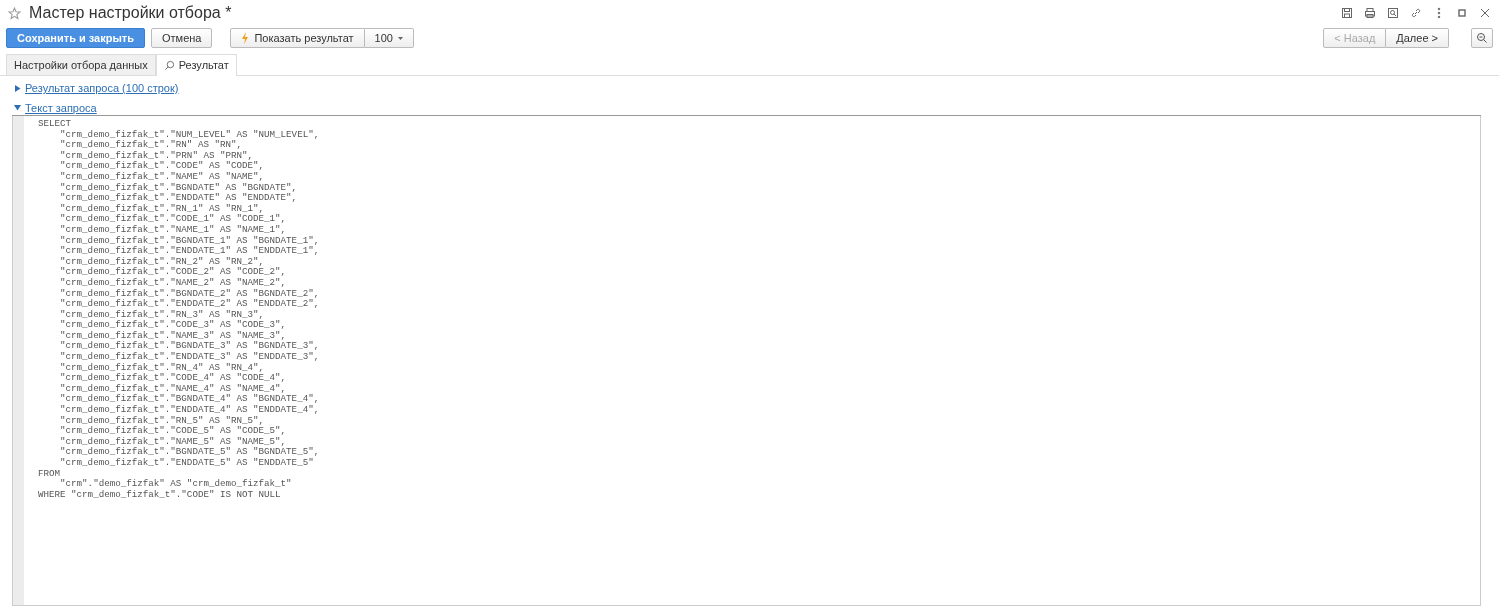  What do you see at coordinates (1370, 13) in the screenshot?
I see `print-icon` at bounding box center [1370, 13].